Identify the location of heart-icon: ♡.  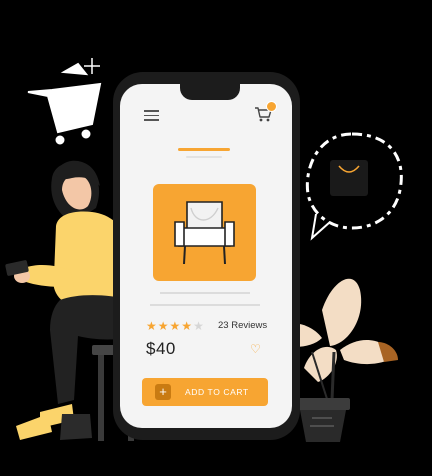
(255, 349).